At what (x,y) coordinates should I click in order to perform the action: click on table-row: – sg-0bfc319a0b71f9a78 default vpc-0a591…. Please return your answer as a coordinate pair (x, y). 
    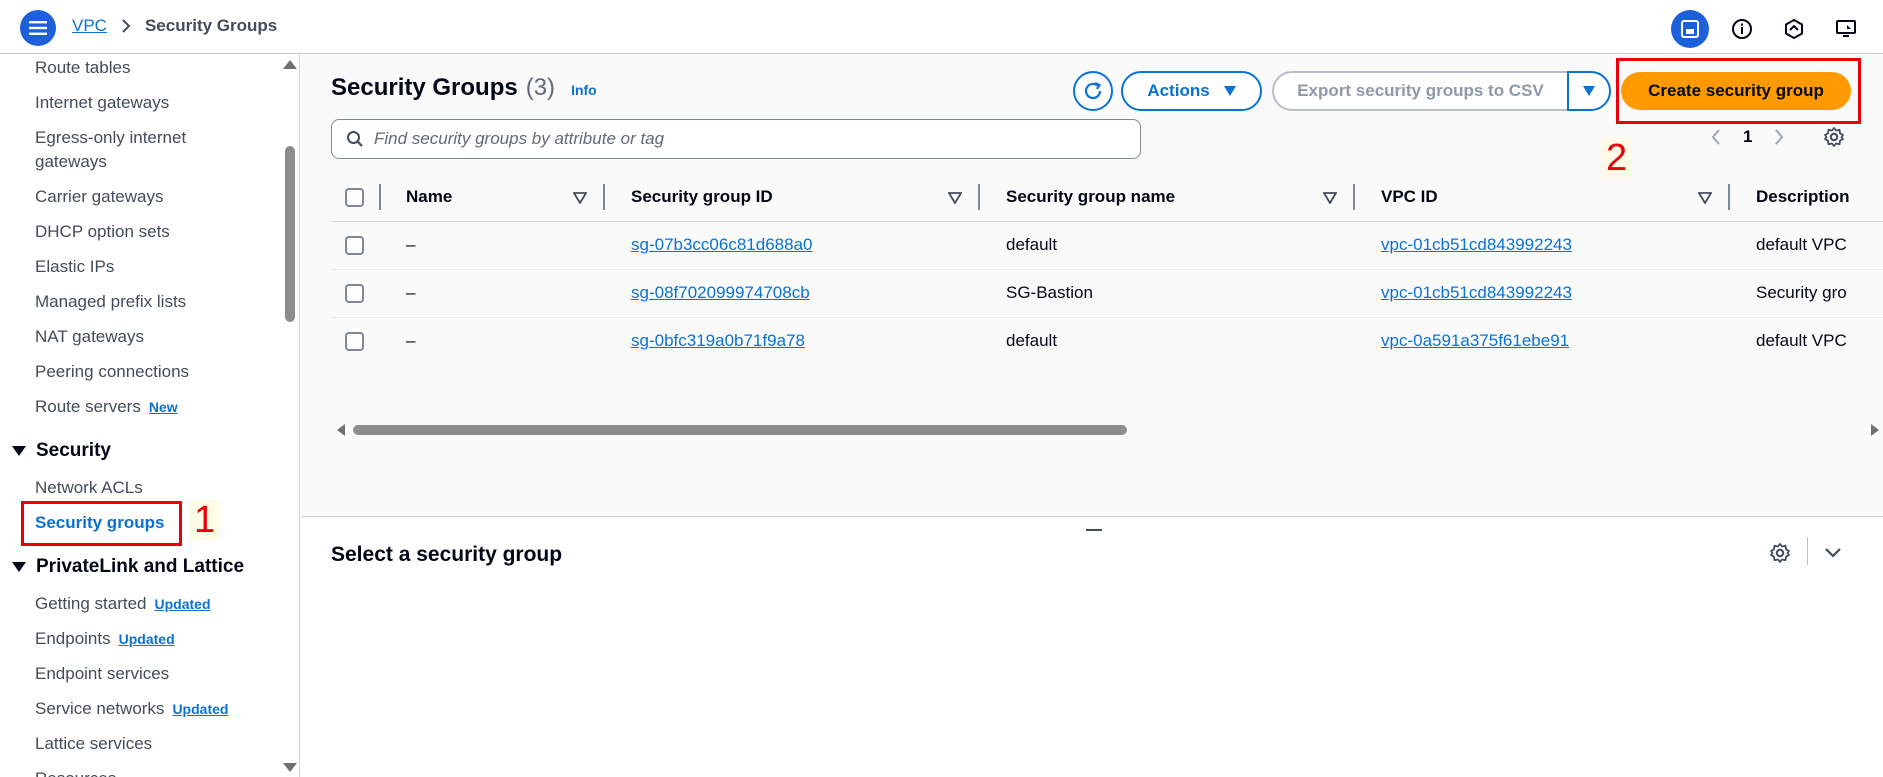
    Looking at the image, I should click on (1107, 342).